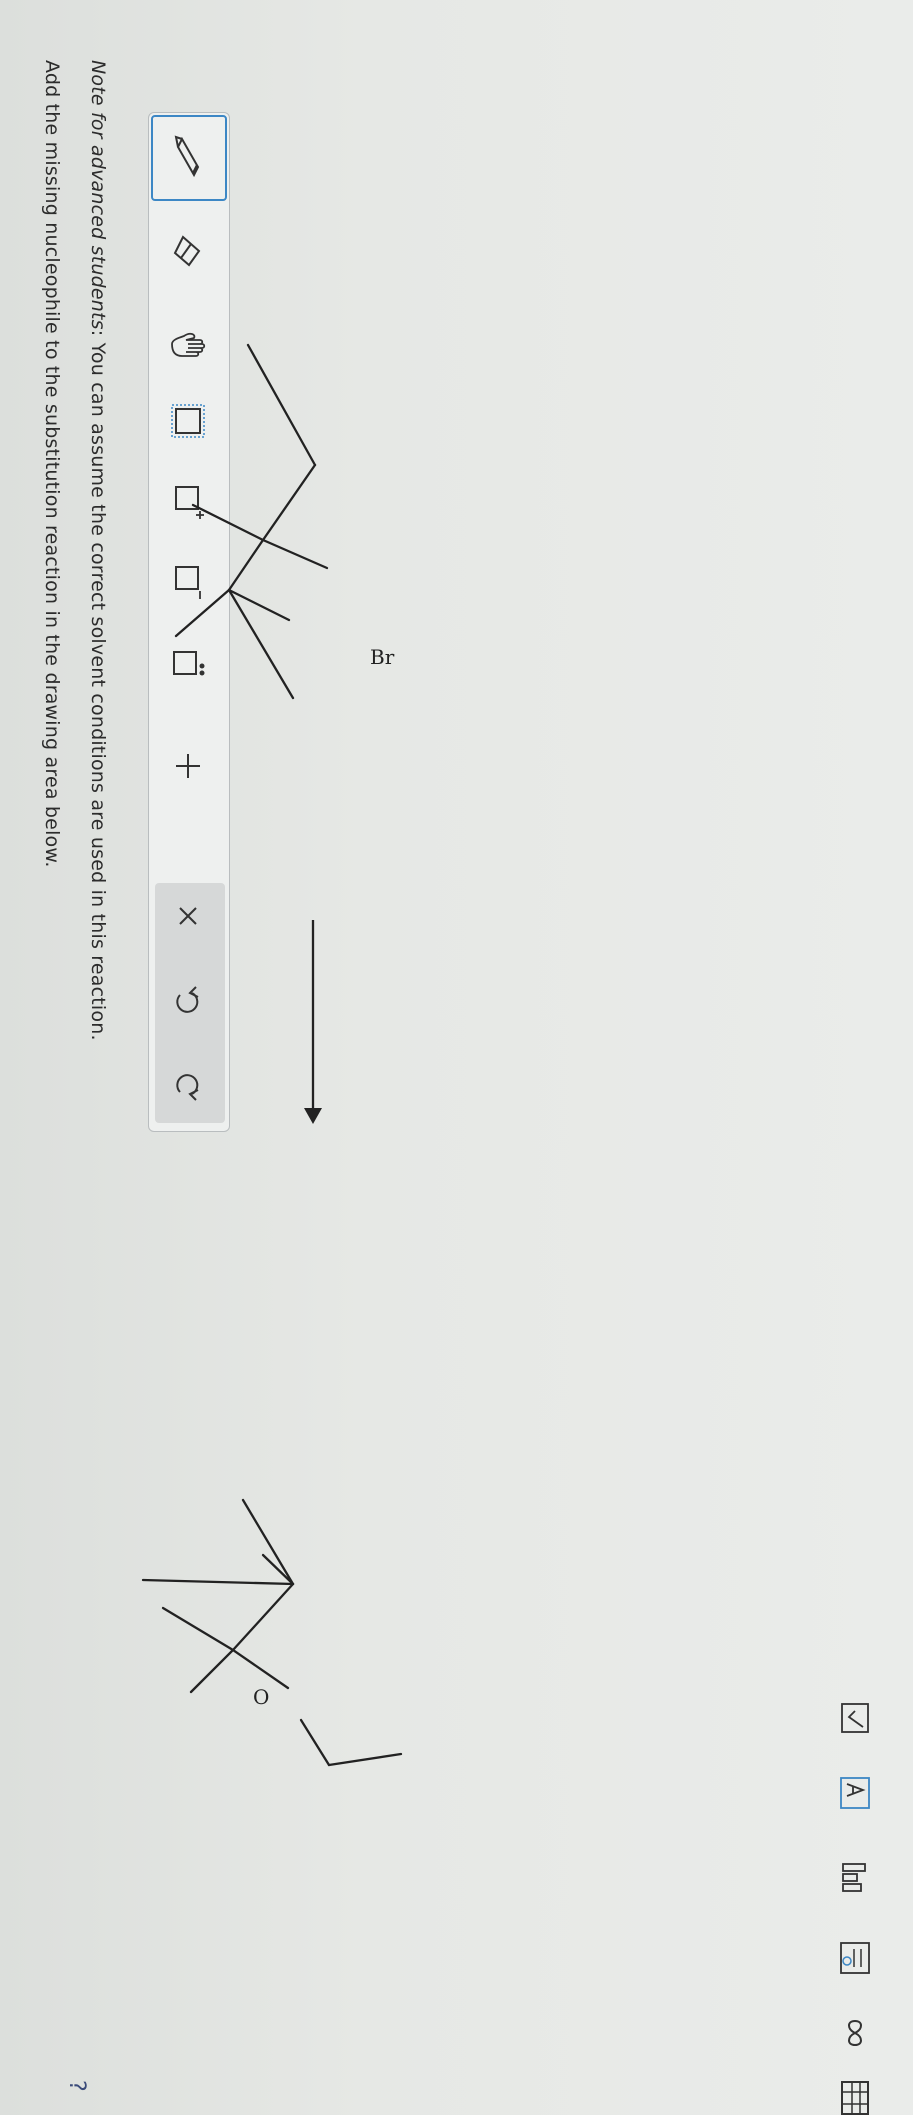 The width and height of the screenshot is (913, 2115). I want to click on marvin-sketch-button, so click(855, 1718).